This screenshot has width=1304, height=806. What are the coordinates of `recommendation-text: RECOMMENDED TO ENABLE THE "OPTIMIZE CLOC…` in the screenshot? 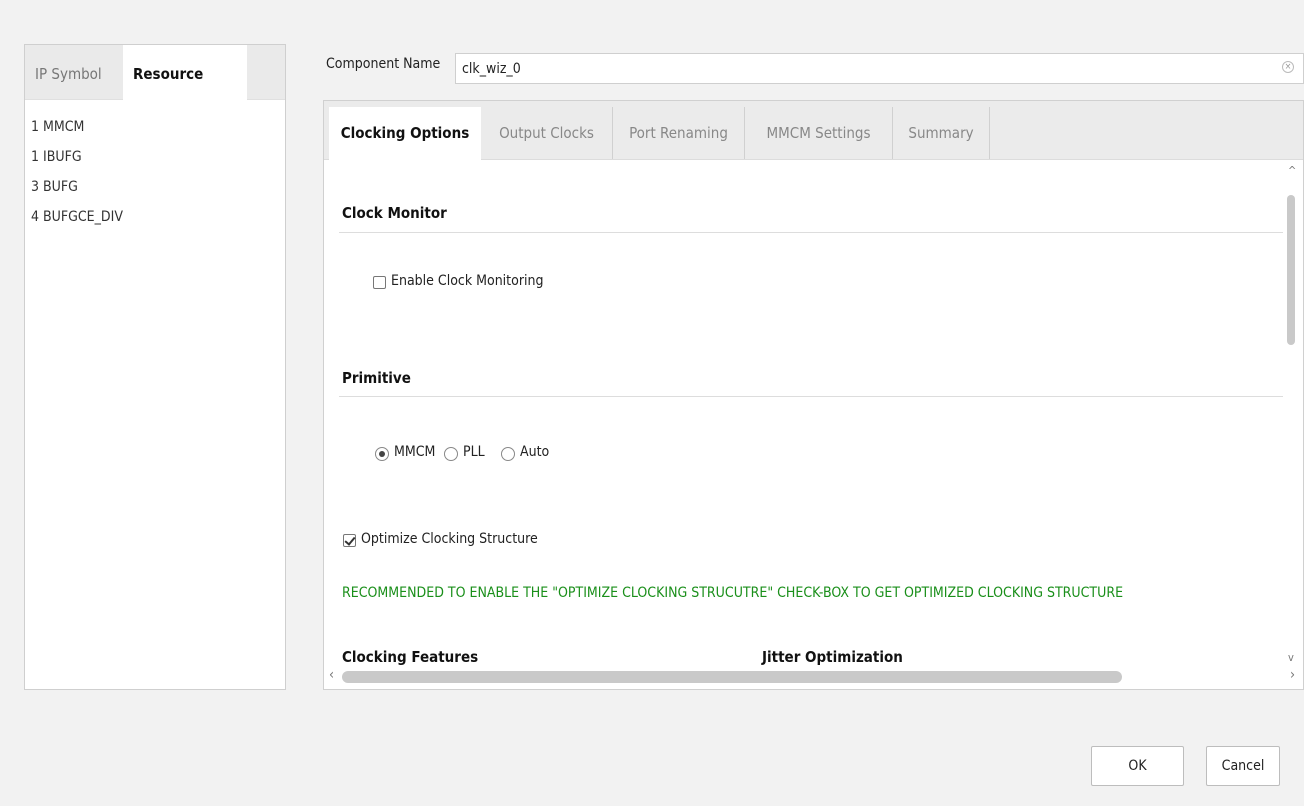 It's located at (733, 593).